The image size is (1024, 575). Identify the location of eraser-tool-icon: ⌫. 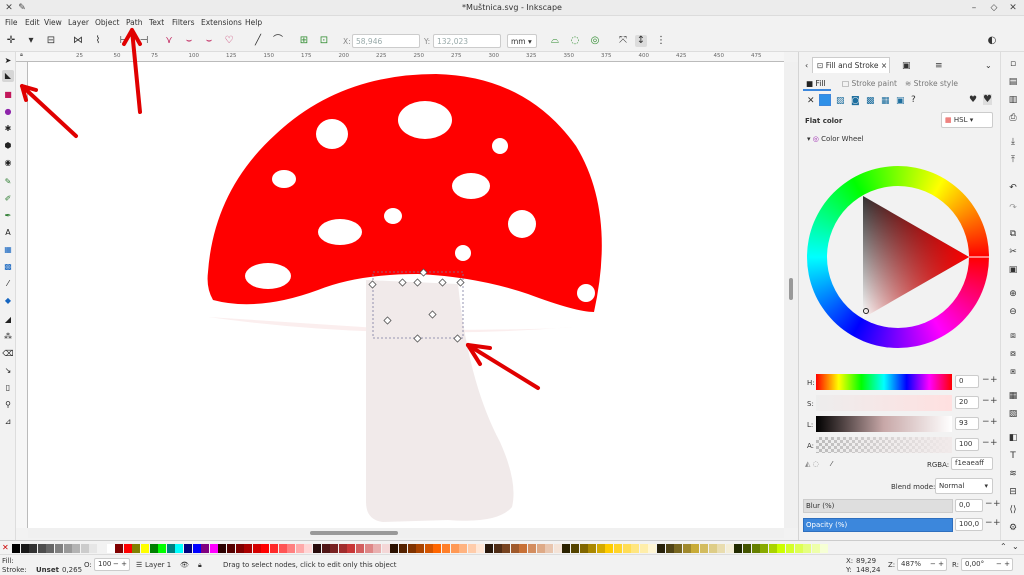
(8, 354).